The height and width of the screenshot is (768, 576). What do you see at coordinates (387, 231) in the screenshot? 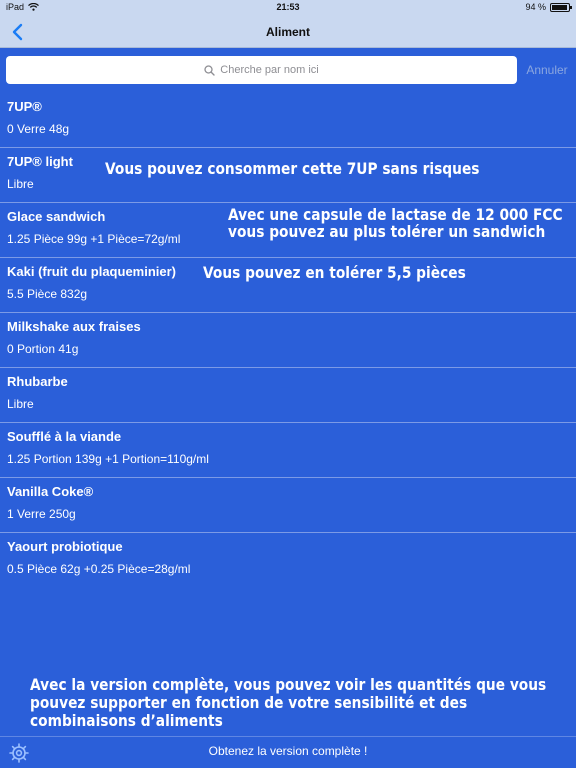
I see `annotation-line: vous pouvez au plus tolérer un sandwich` at bounding box center [387, 231].